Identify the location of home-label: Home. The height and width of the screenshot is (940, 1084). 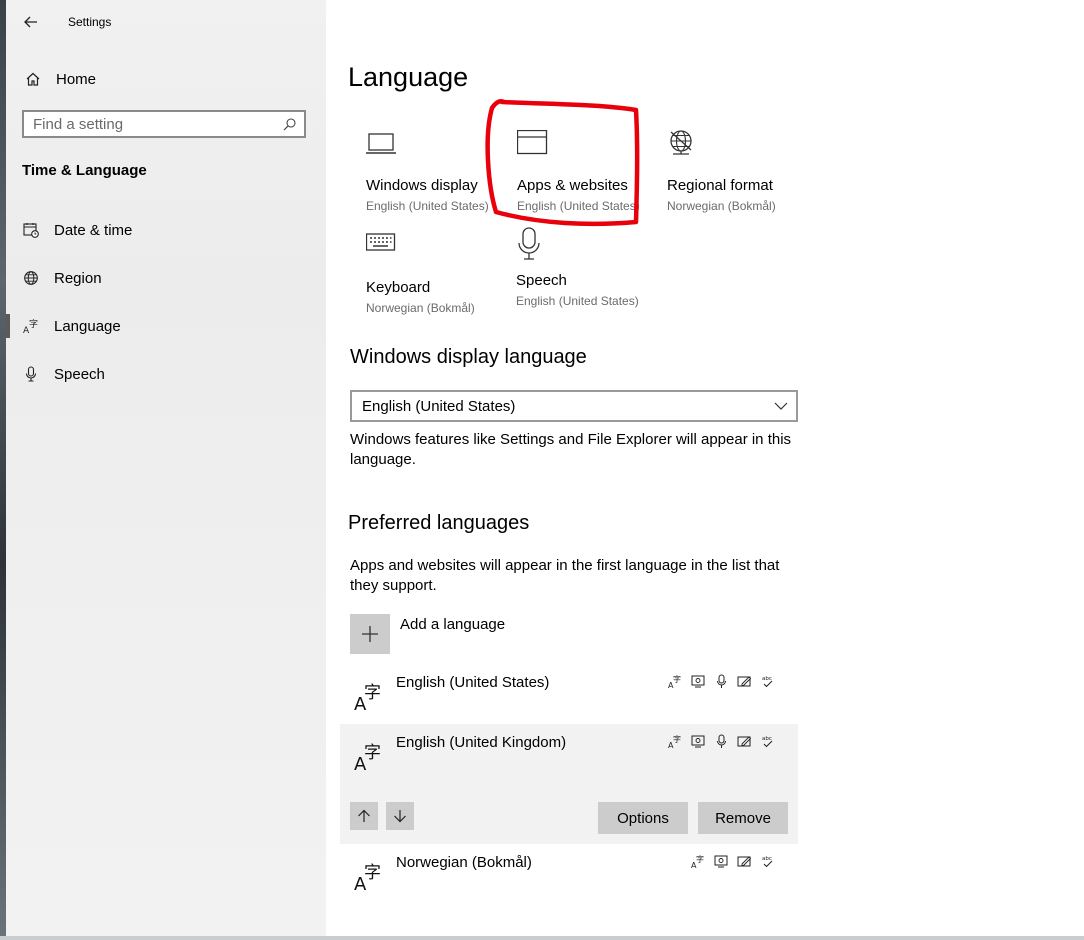
(76, 79).